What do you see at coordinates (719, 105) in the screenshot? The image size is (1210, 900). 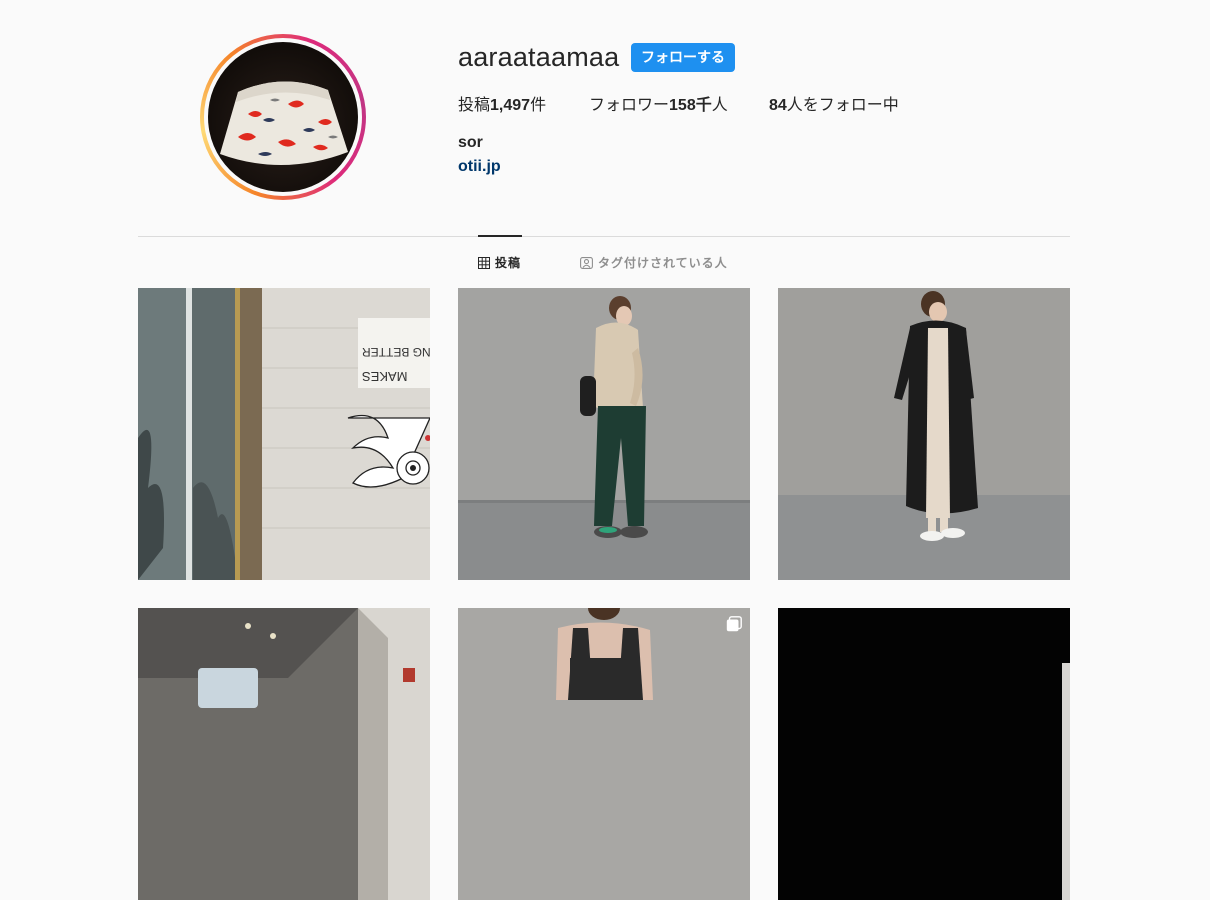 I see `followers-stat-suffix: 人` at bounding box center [719, 105].